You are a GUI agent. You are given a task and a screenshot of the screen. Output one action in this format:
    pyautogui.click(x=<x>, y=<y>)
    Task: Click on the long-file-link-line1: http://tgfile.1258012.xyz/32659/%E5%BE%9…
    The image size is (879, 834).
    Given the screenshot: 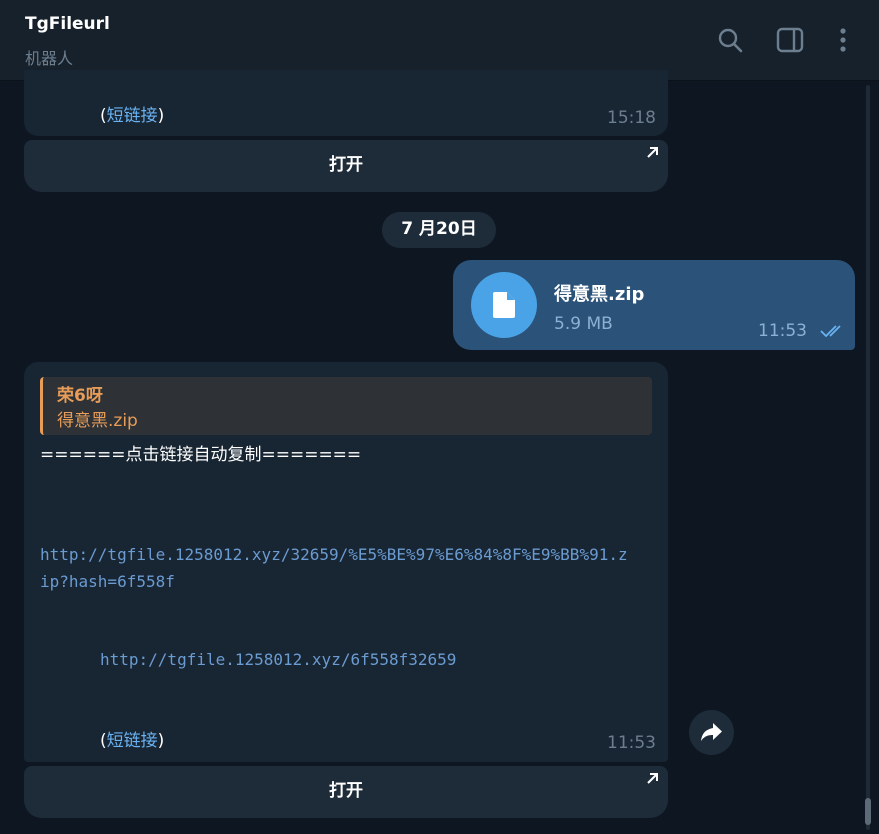 What is the action you would take?
    pyautogui.click(x=334, y=554)
    